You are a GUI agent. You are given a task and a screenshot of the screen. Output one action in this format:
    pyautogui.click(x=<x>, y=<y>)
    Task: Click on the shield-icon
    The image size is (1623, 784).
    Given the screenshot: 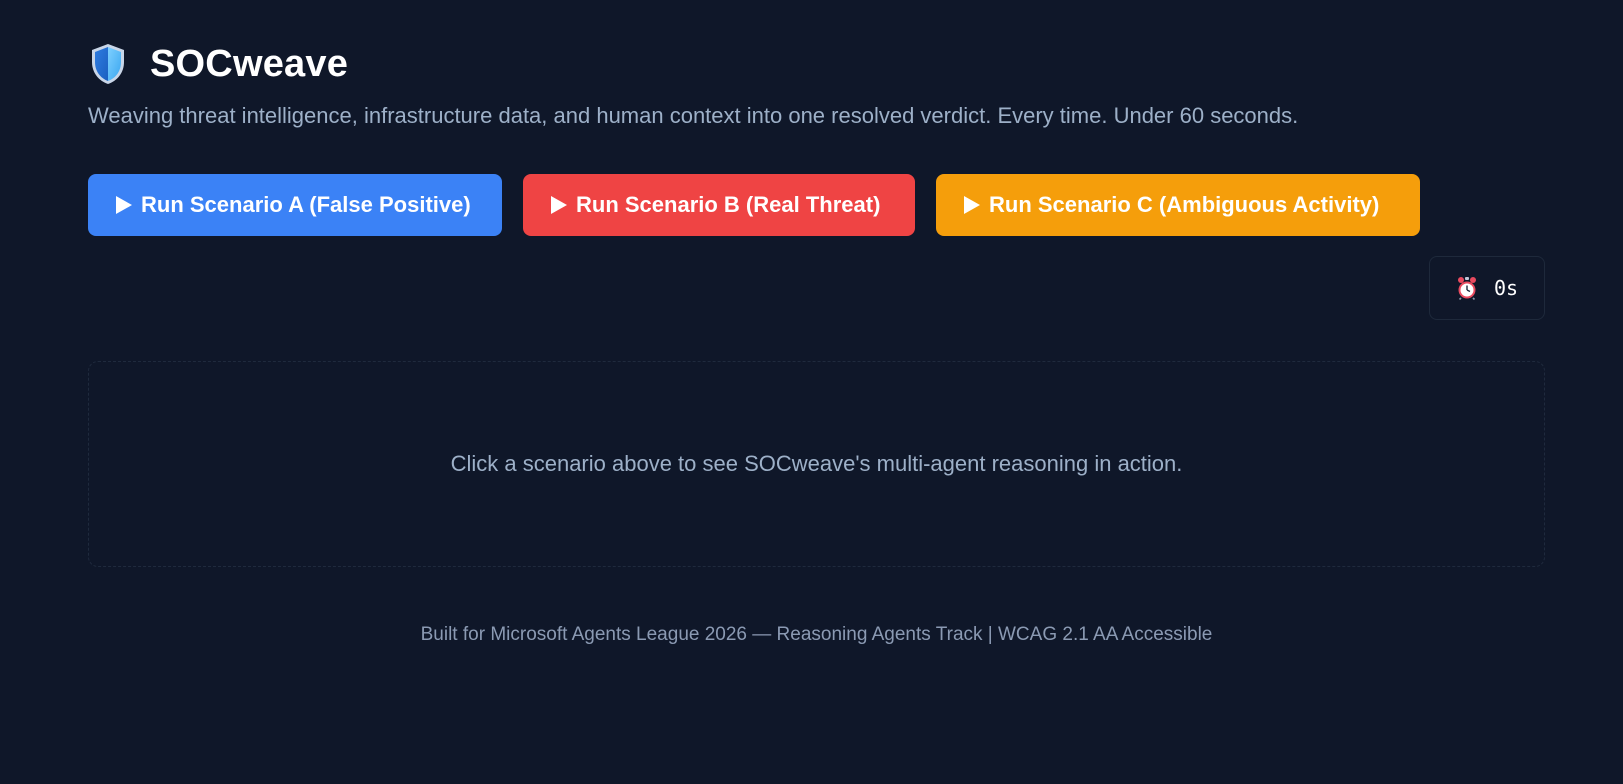 What is the action you would take?
    pyautogui.click(x=108, y=64)
    